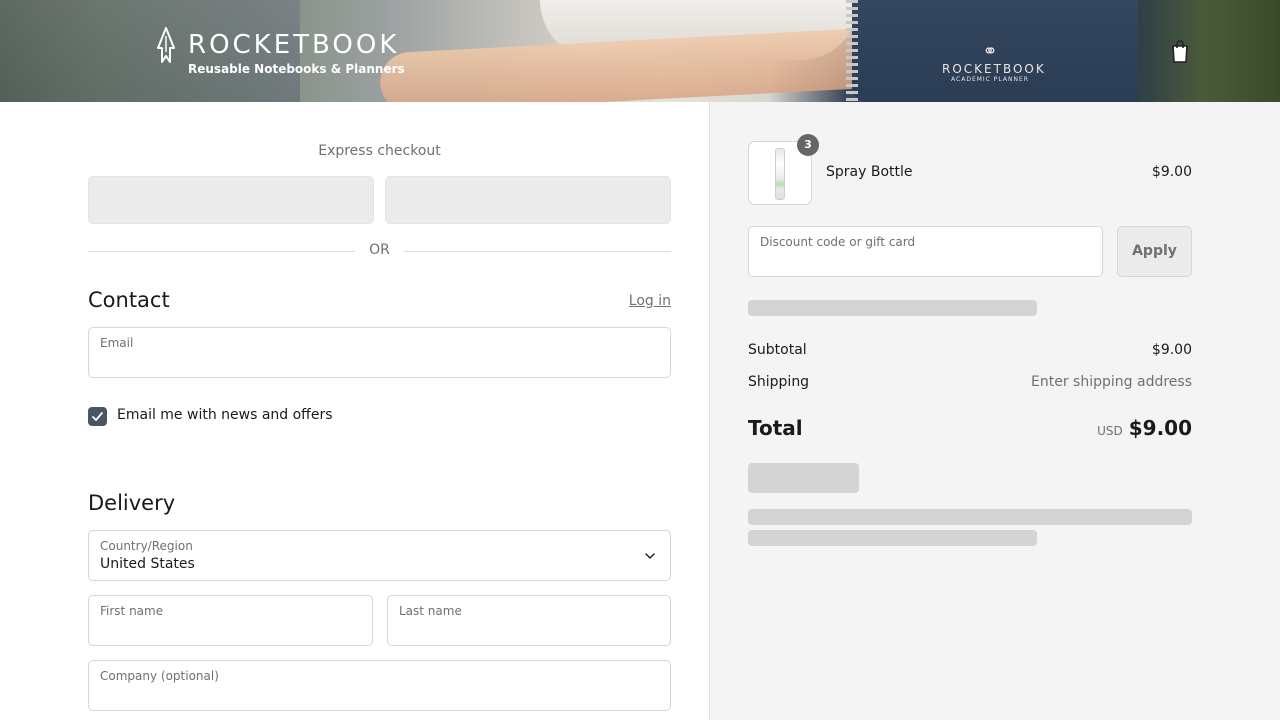  Describe the element at coordinates (1180, 51) in the screenshot. I see `shopping-bag-icon` at that location.